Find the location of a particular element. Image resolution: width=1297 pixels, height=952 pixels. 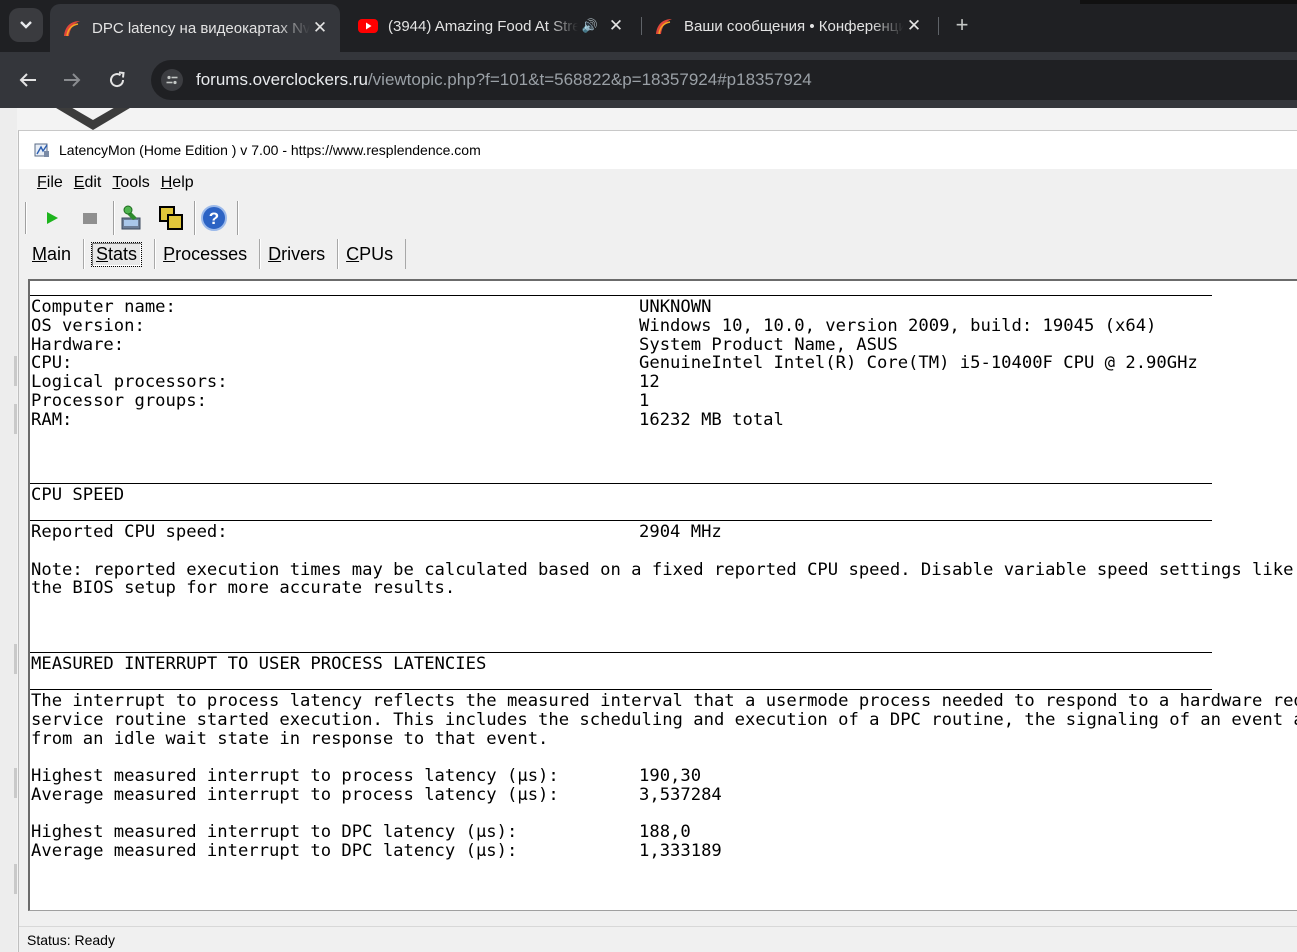

scan-button is located at coordinates (133, 218).